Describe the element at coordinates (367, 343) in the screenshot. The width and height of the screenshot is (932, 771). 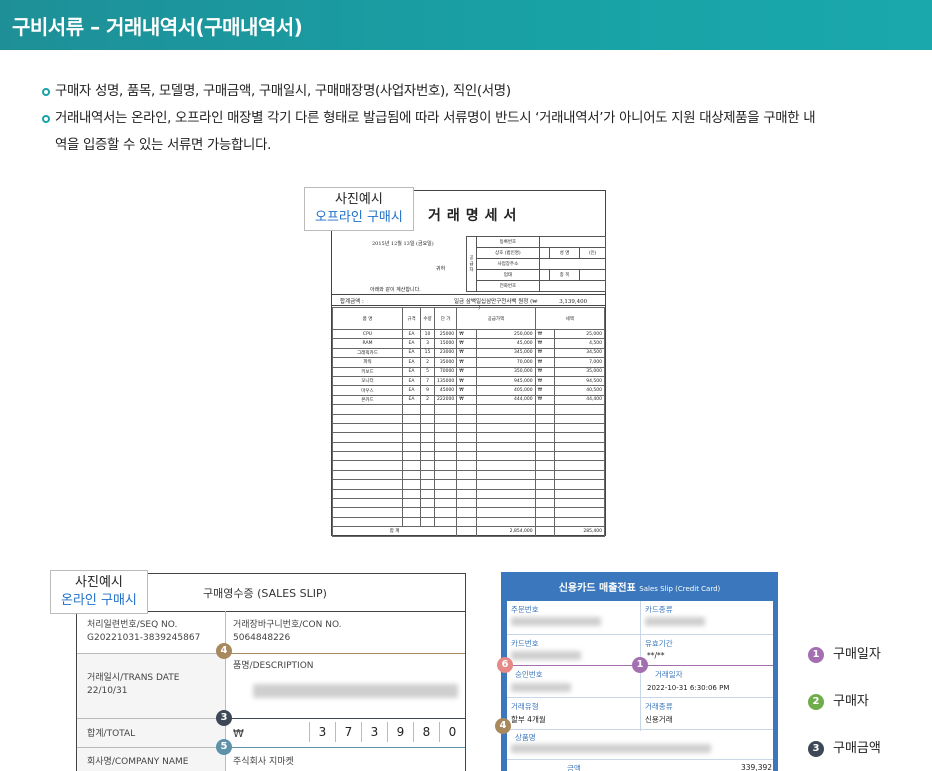
I see `table-cell: RAM` at that location.